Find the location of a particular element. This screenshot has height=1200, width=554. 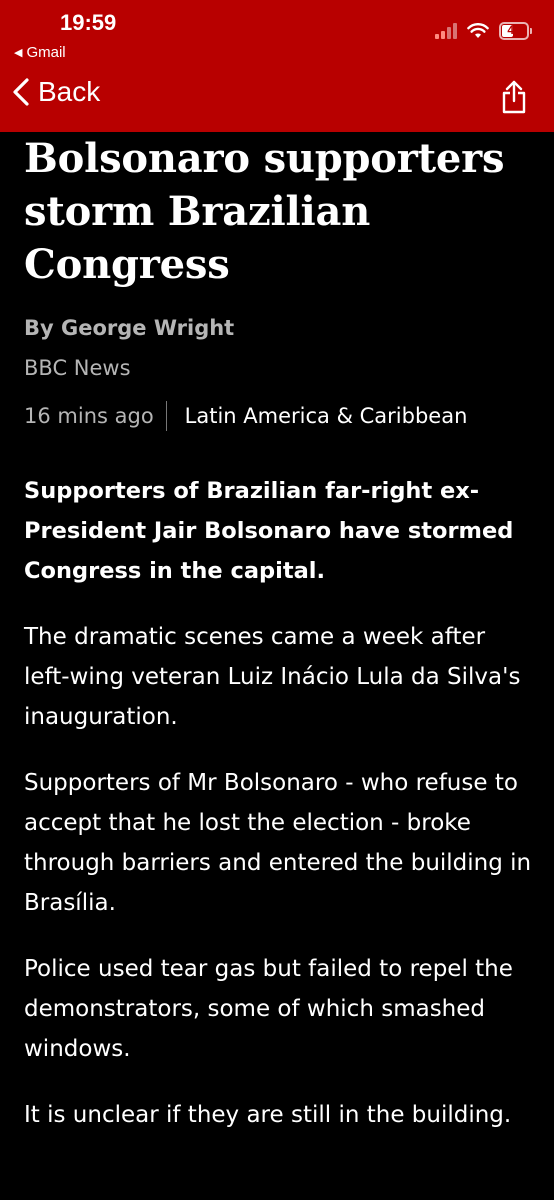

app-header: 19:59 ◀ Gmail 49 Back is located at coordinates (277, 66).